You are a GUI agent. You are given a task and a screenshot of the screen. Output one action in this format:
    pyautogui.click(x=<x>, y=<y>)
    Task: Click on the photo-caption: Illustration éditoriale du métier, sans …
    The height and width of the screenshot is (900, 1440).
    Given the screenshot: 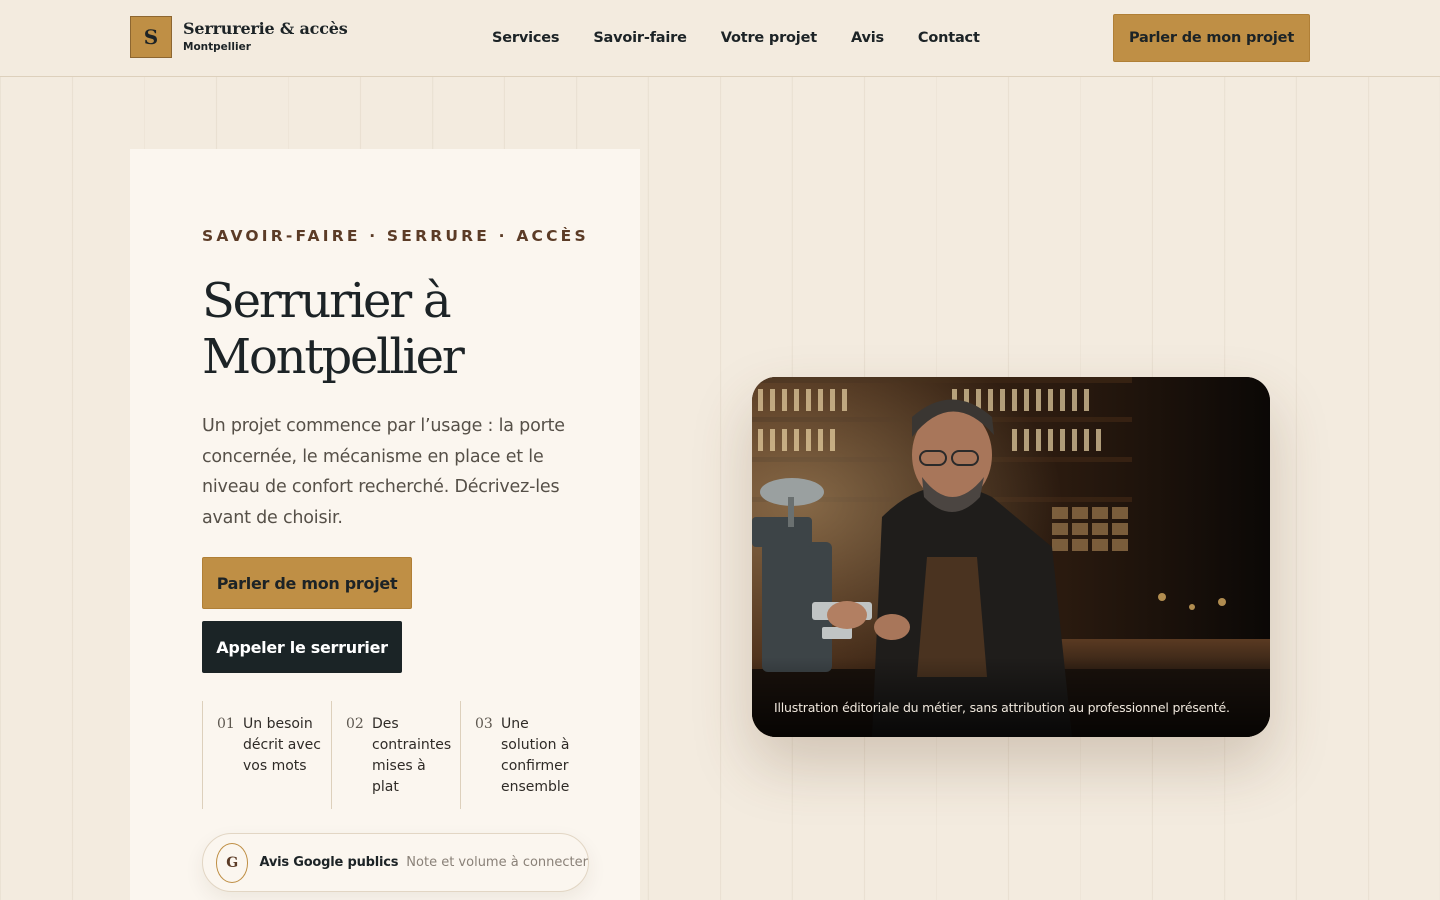 What is the action you would take?
    pyautogui.click(x=1002, y=707)
    